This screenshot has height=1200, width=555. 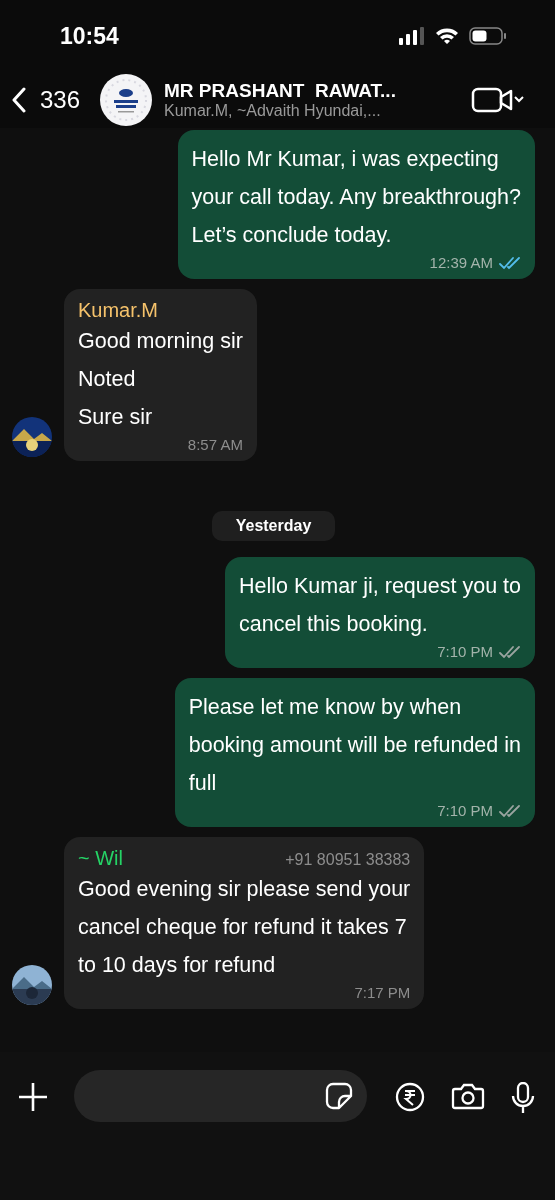 I want to click on status-time: 10:54, so click(x=89, y=36).